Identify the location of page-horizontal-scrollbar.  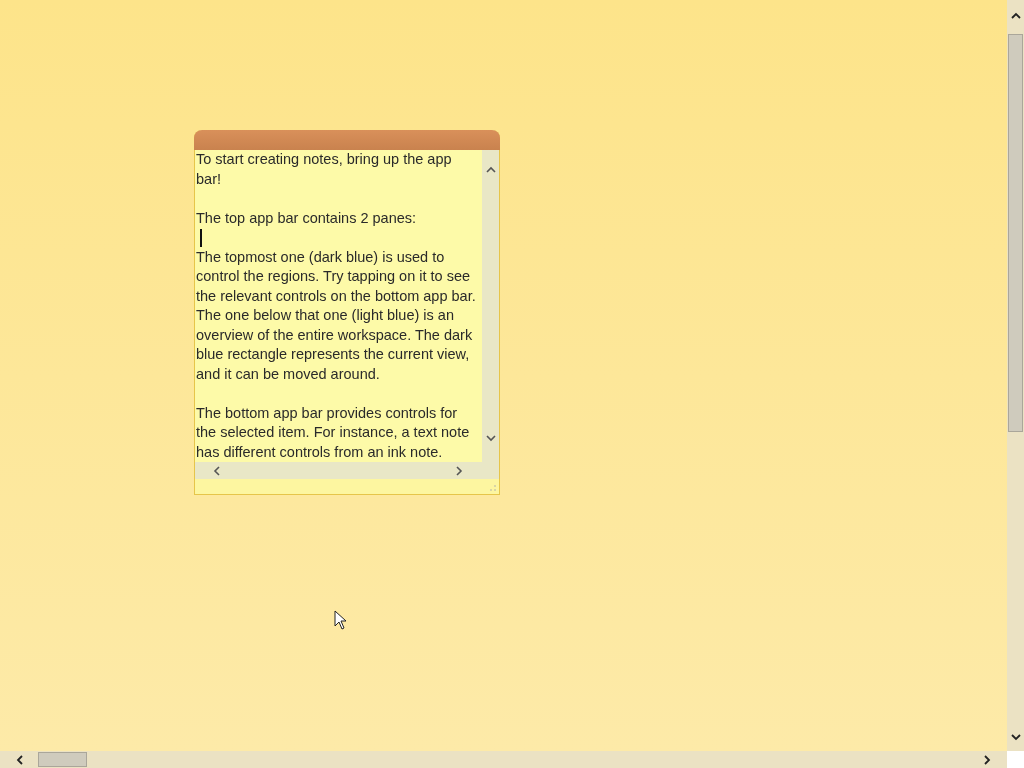
(503, 759).